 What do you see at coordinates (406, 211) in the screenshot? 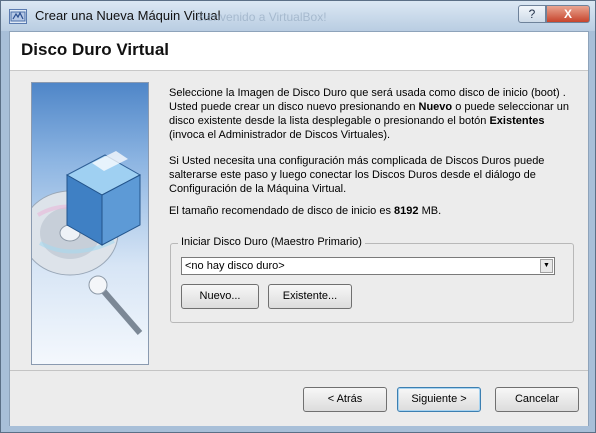
I see `recommended-size-value: 8192` at bounding box center [406, 211].